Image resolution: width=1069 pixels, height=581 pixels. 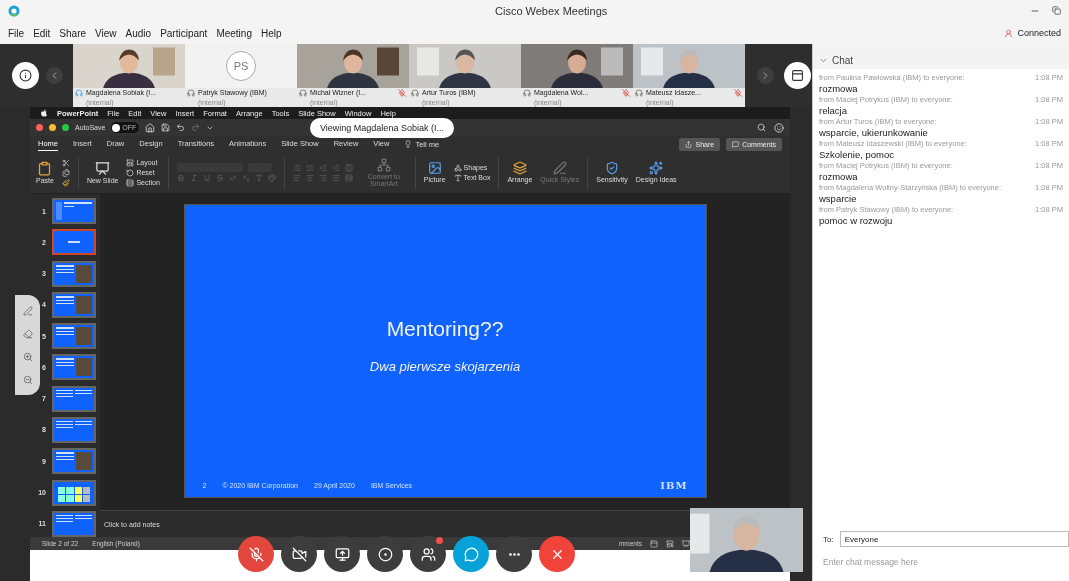 What do you see at coordinates (14, 11) in the screenshot?
I see `app-logo-icon` at bounding box center [14, 11].